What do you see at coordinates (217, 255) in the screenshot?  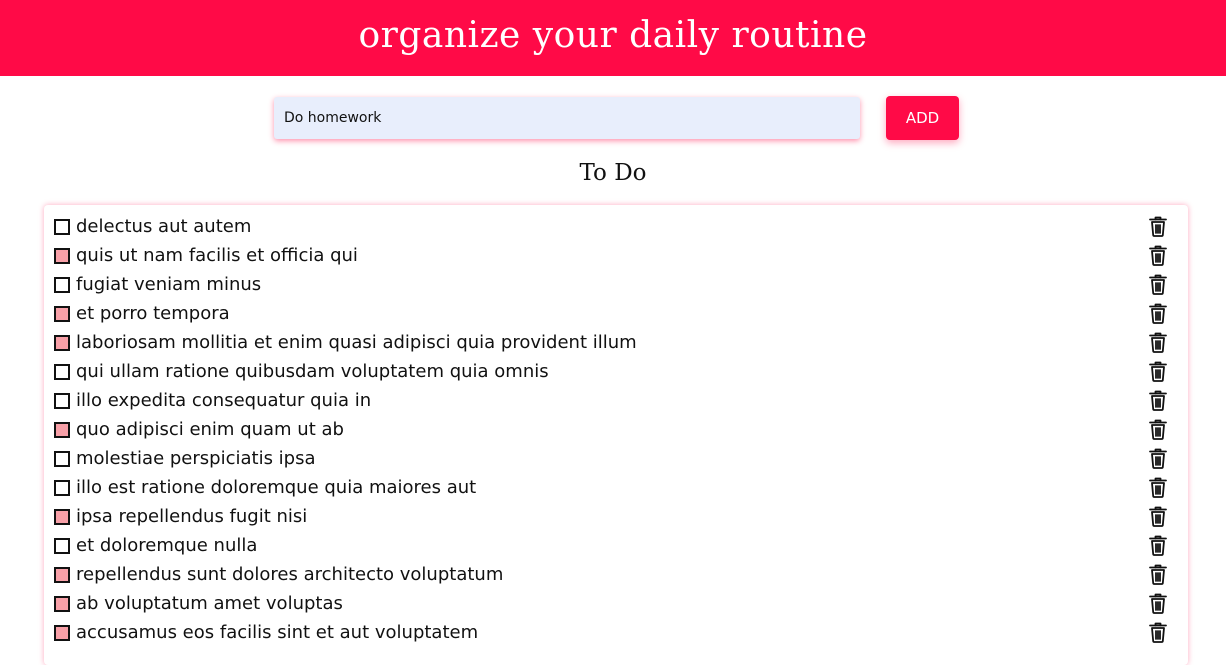 I see `todo-text: quis ut nam facilis et officia qui` at bounding box center [217, 255].